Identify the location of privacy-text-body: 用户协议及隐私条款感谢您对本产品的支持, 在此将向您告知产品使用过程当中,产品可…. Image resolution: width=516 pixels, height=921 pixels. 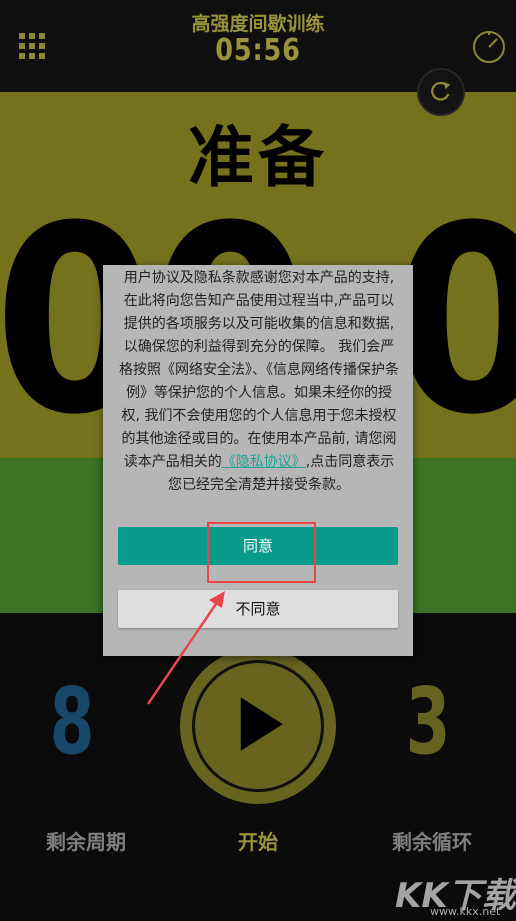
(259, 370).